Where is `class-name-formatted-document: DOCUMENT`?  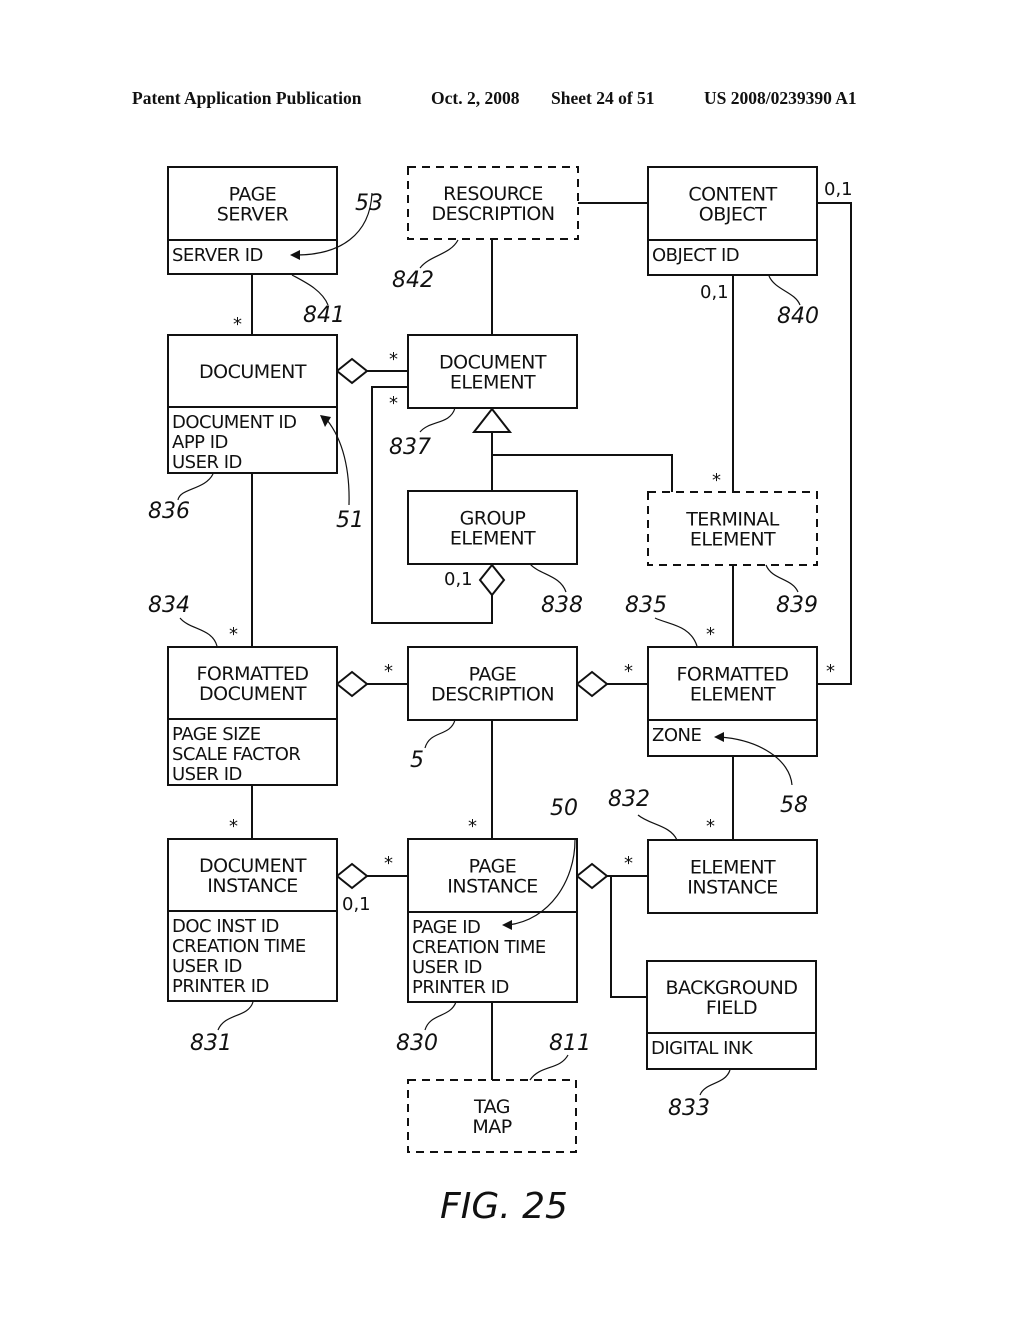
class-name-formatted-document: DOCUMENT is located at coordinates (253, 694).